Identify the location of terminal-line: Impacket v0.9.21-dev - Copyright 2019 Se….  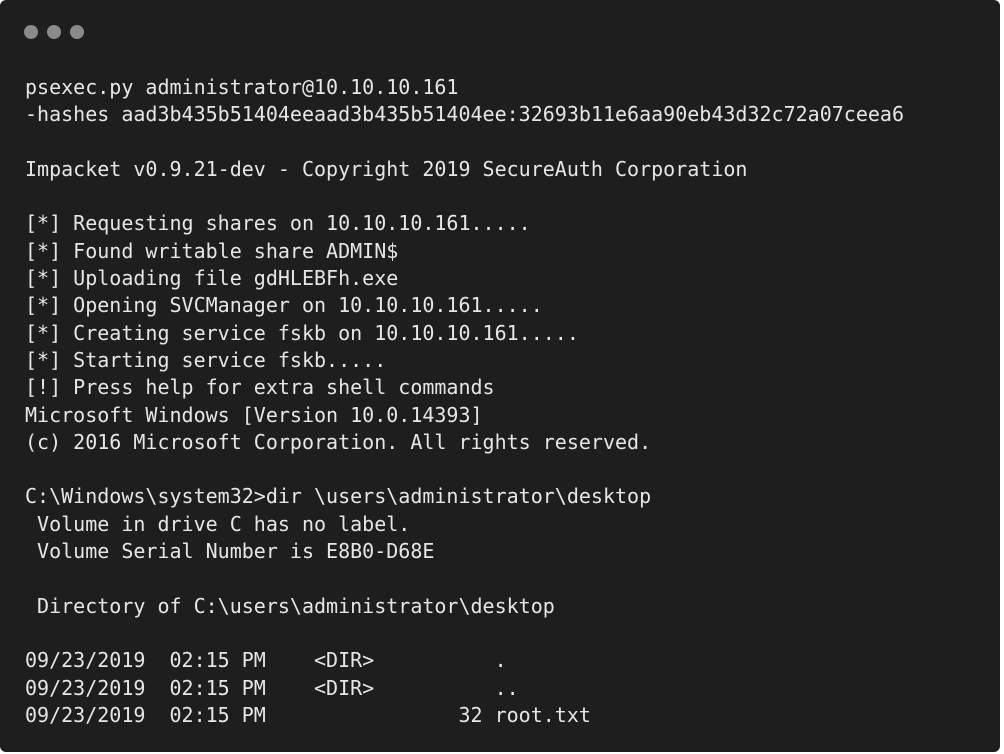
(386, 168).